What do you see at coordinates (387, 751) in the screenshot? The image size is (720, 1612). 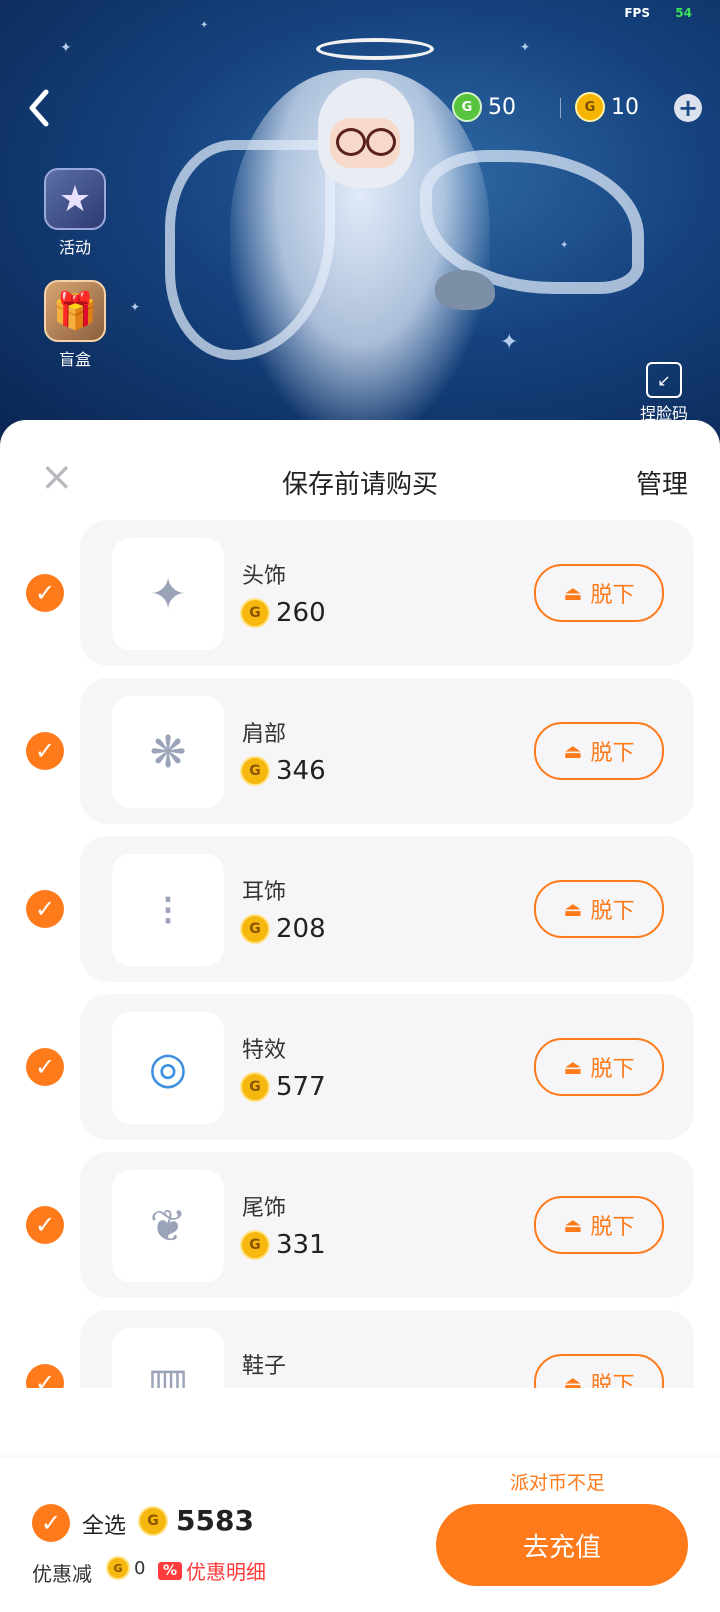 I see `item-card: ❋ 肩部 G 346 ⏏ 脱下` at bounding box center [387, 751].